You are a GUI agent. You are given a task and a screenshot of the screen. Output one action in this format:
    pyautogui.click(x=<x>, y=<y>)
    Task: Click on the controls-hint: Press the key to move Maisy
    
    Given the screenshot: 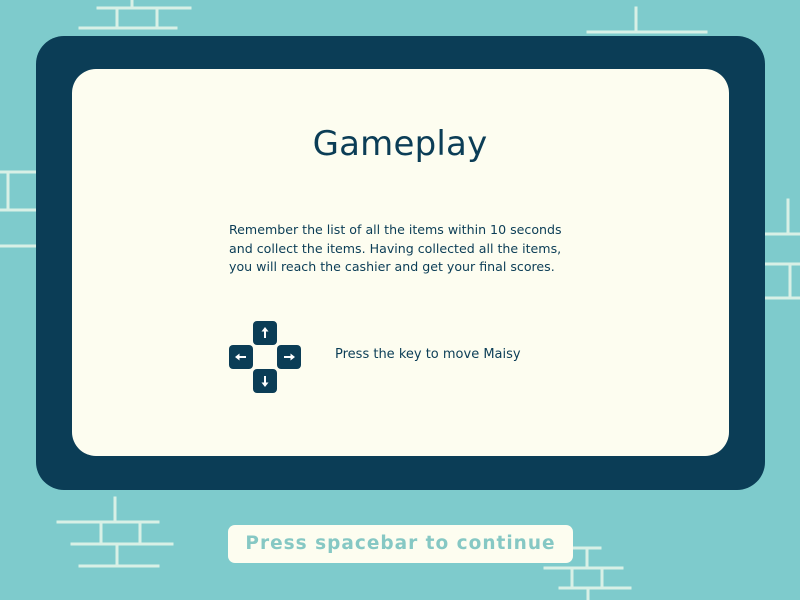 What is the action you would take?
    pyautogui.click(x=428, y=354)
    